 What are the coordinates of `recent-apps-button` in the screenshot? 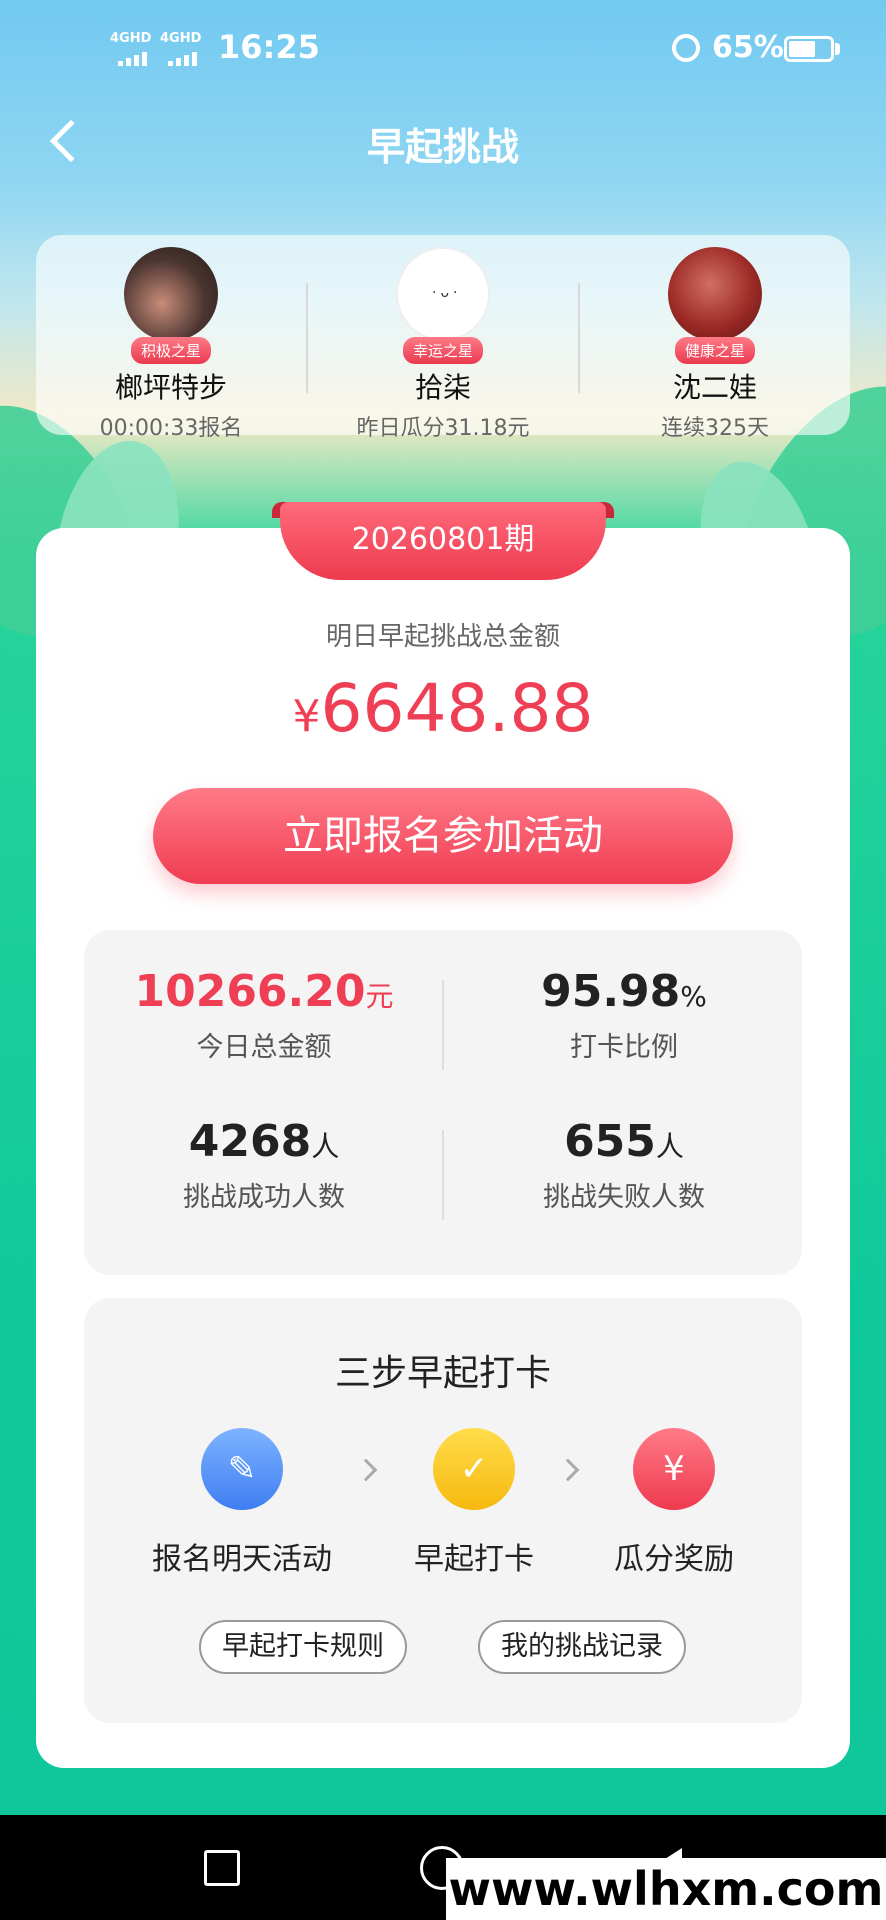 It's located at (222, 1868).